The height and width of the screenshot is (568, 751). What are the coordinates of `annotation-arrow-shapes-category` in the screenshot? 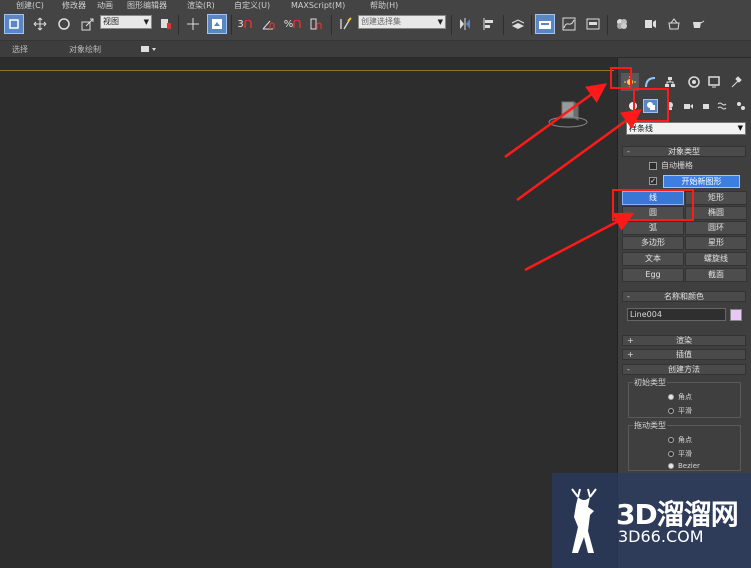 It's located at (579, 155).